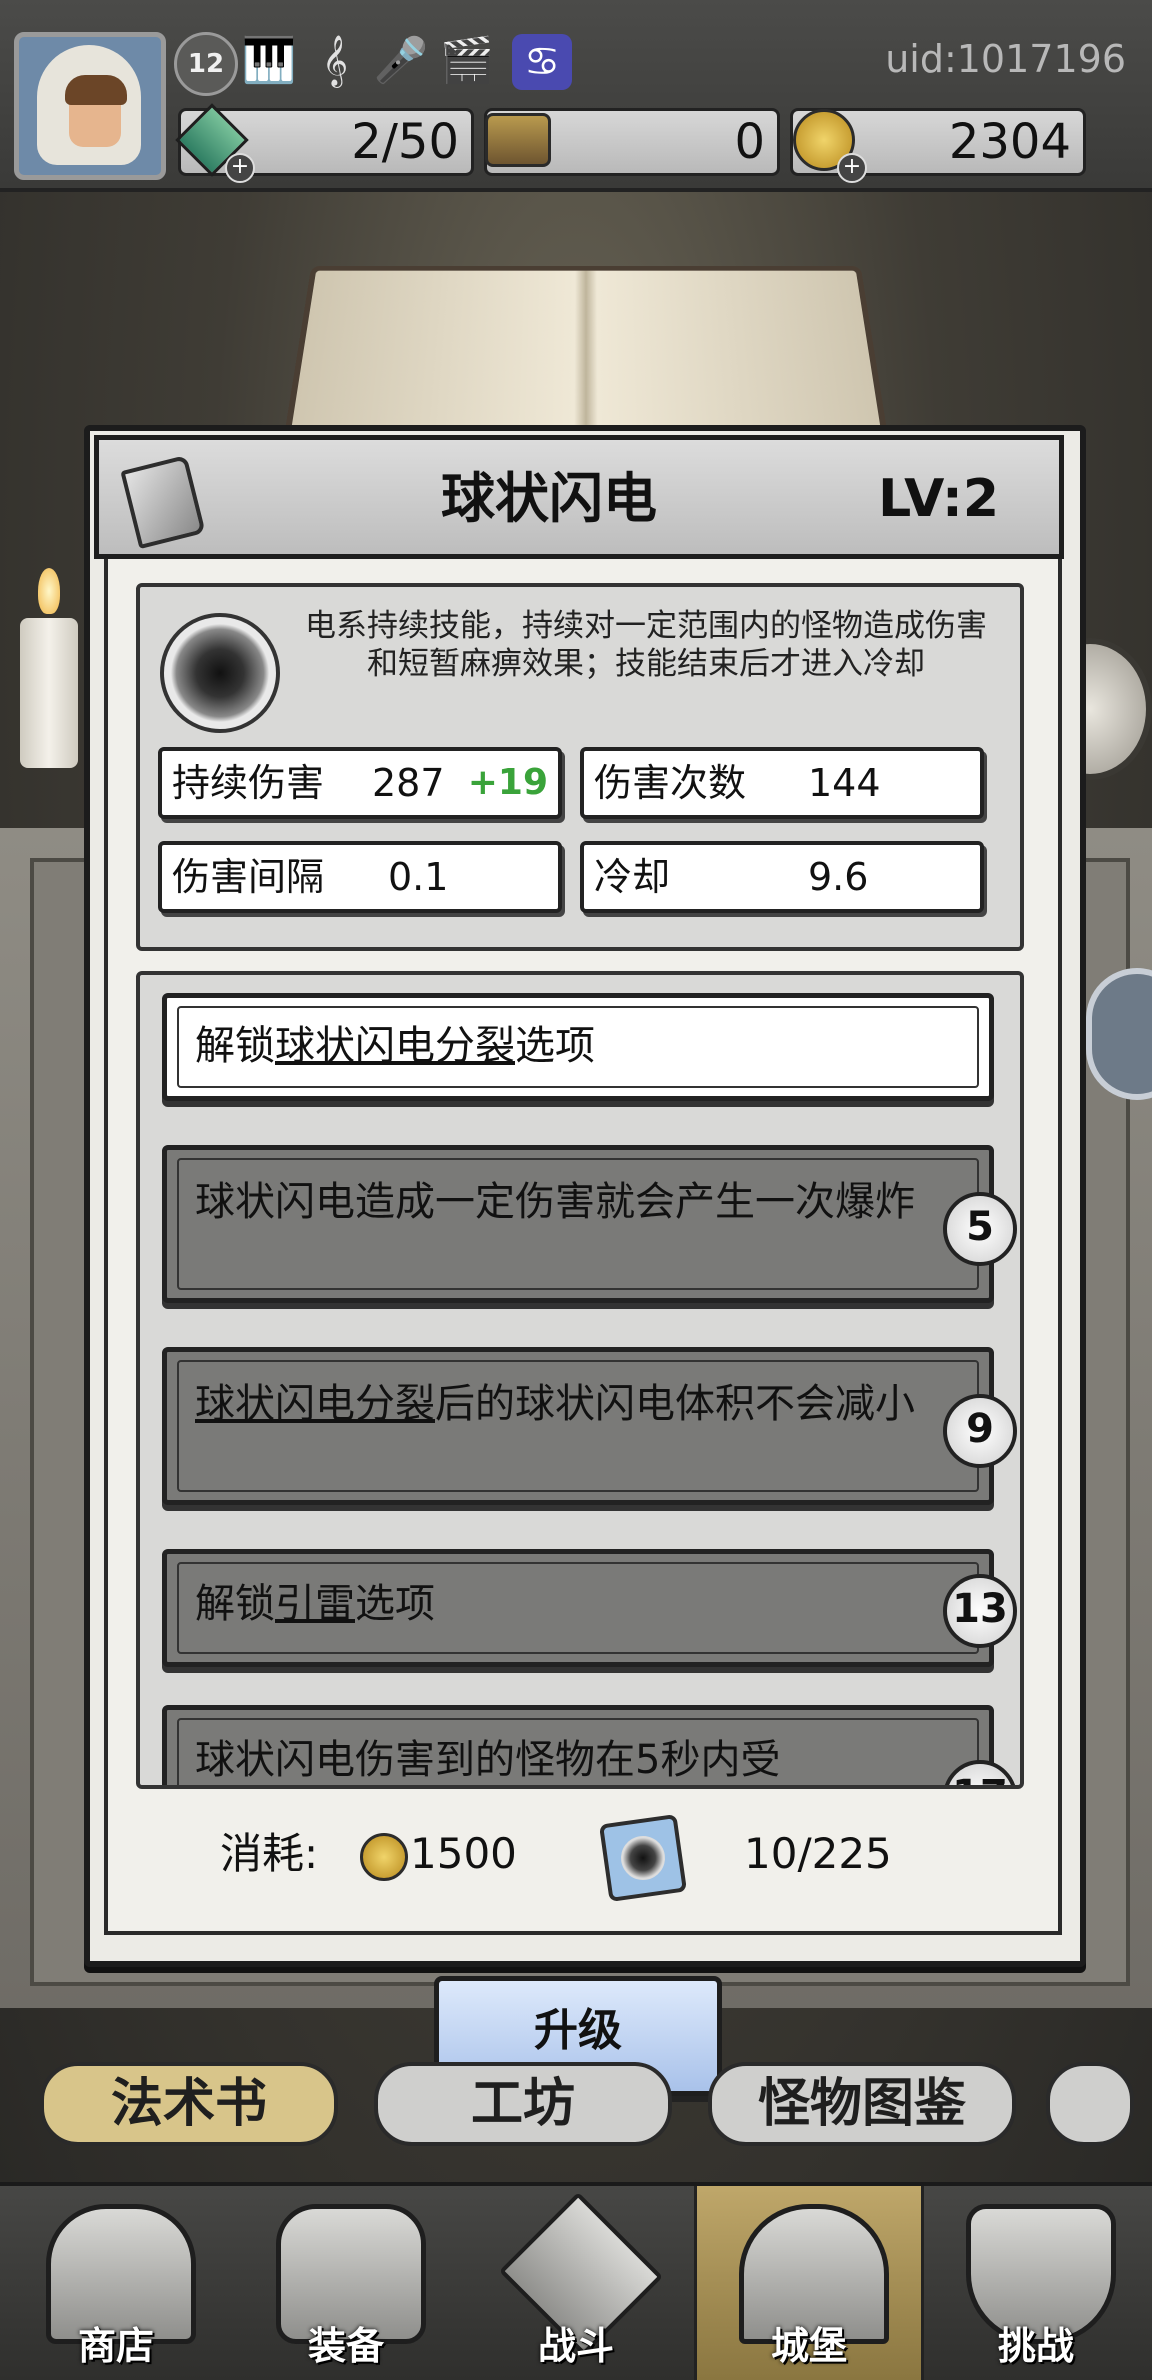 The width and height of the screenshot is (1152, 2380). What do you see at coordinates (335, 60) in the screenshot?
I see `music-note-icon: 𝄞` at bounding box center [335, 60].